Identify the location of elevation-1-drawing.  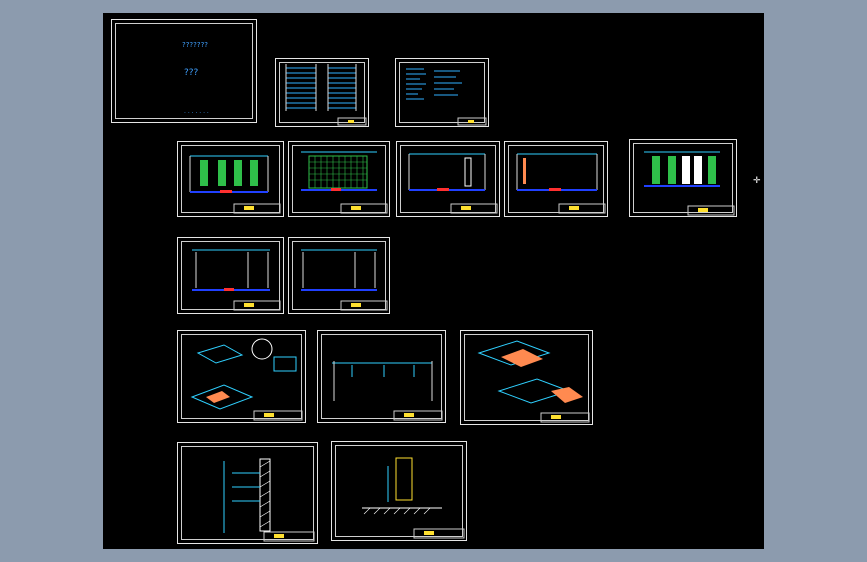
(235, 184).